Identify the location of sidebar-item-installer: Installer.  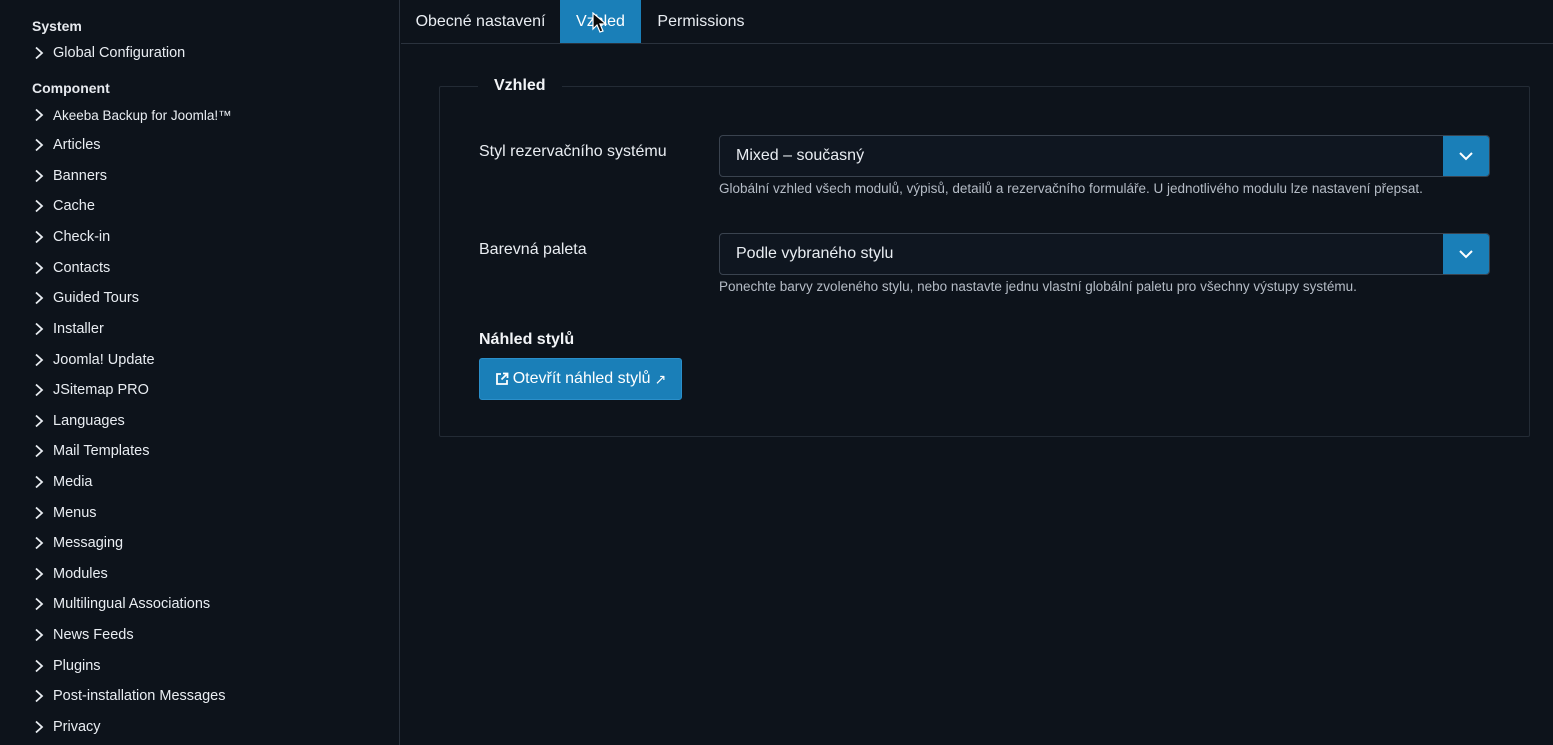
(68, 329).